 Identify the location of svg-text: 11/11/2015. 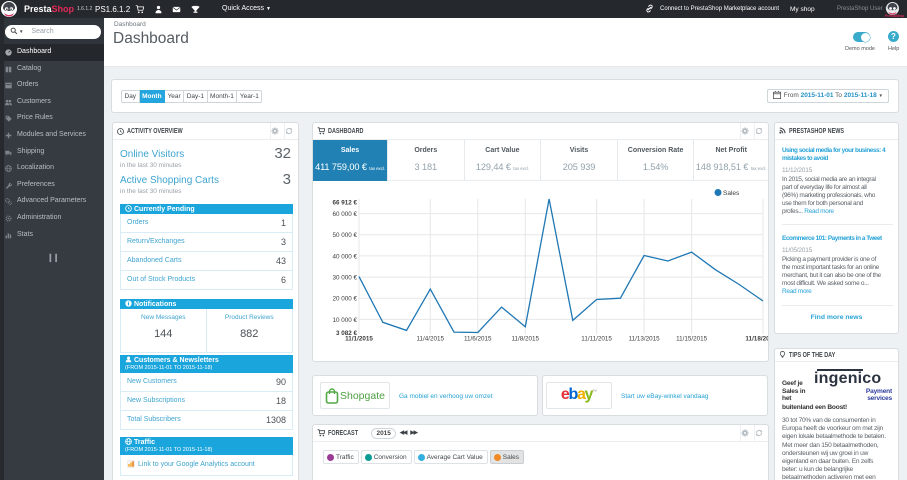
(596, 339).